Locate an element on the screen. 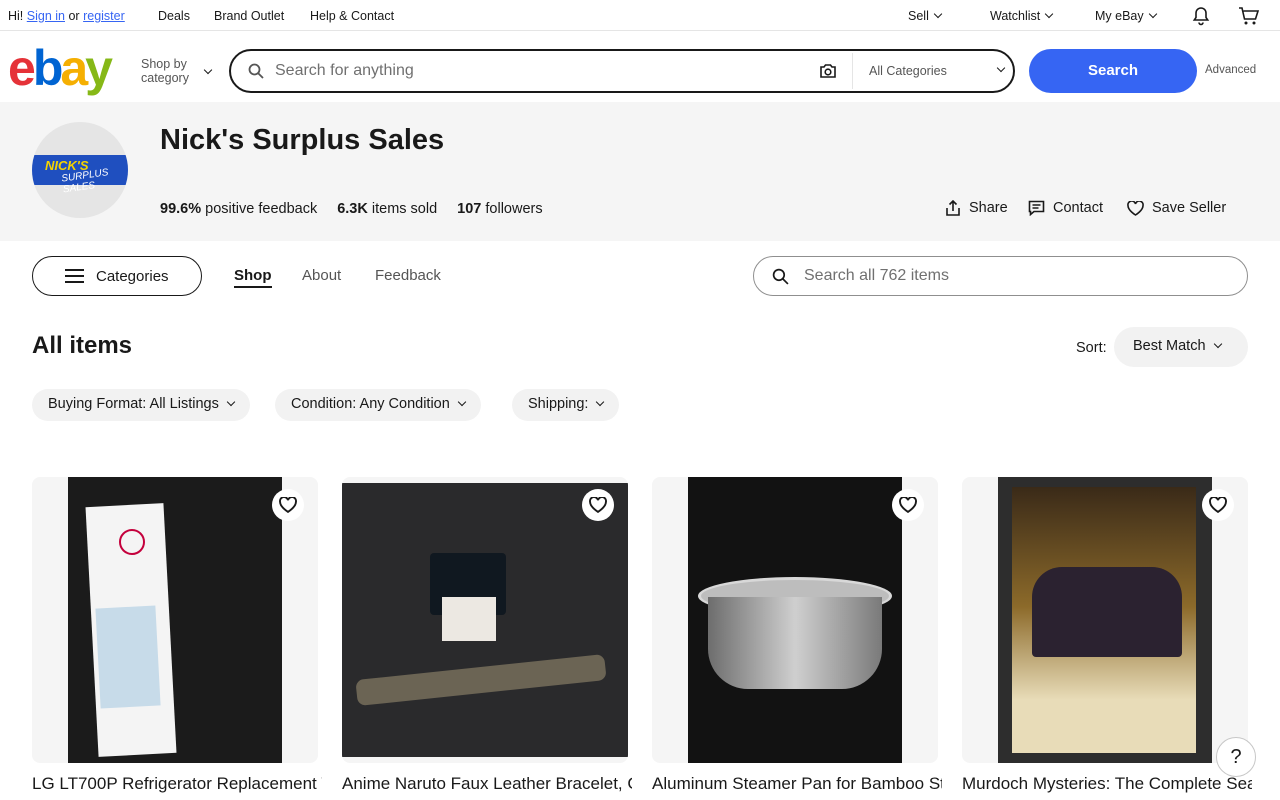  camera-icon is located at coordinates (828, 73).